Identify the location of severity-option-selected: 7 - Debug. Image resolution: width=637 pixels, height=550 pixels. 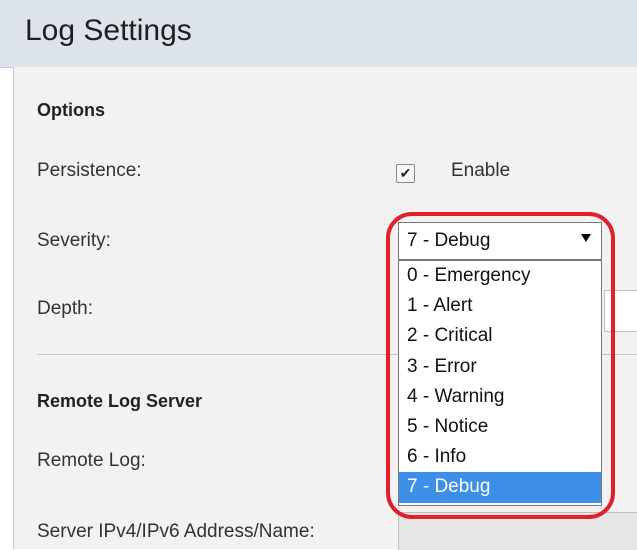
(500, 487).